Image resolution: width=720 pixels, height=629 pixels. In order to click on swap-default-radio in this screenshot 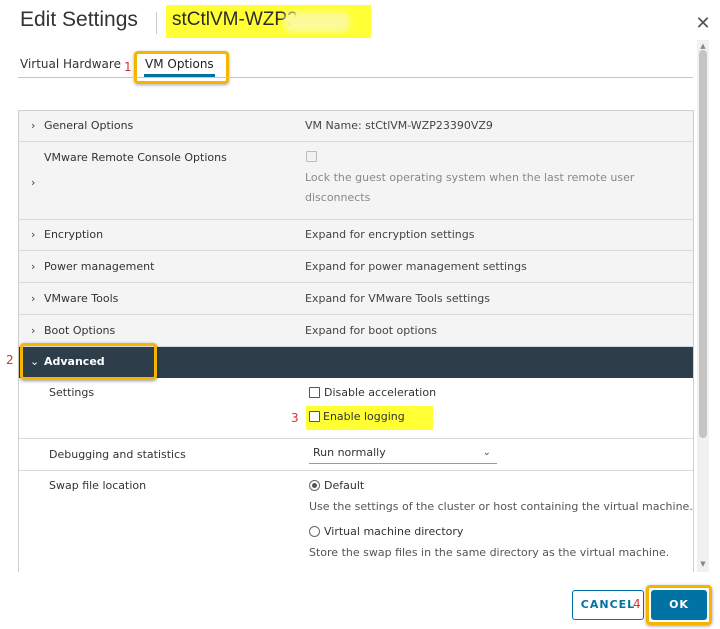, I will do `click(314, 485)`.